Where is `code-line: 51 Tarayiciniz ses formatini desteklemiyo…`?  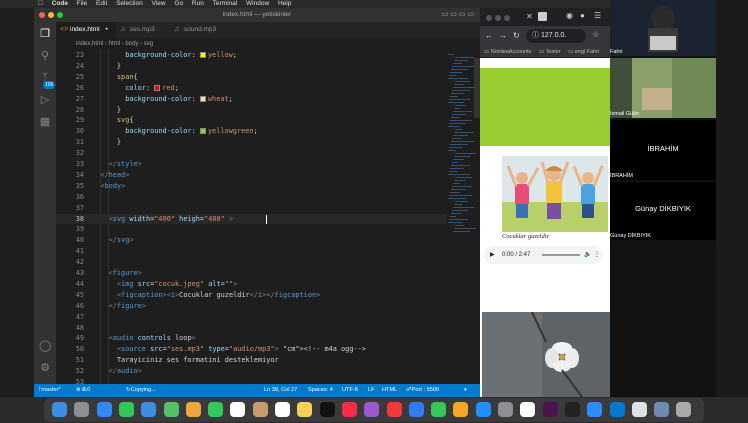
code-line: 51 Tarayiciniz ses formatini desteklemiyo… is located at coordinates (251, 360).